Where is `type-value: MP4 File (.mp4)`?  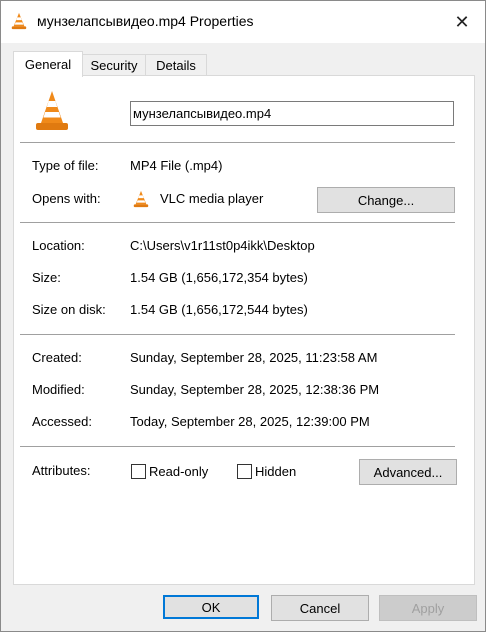
type-value: MP4 File (.mp4) is located at coordinates (176, 165).